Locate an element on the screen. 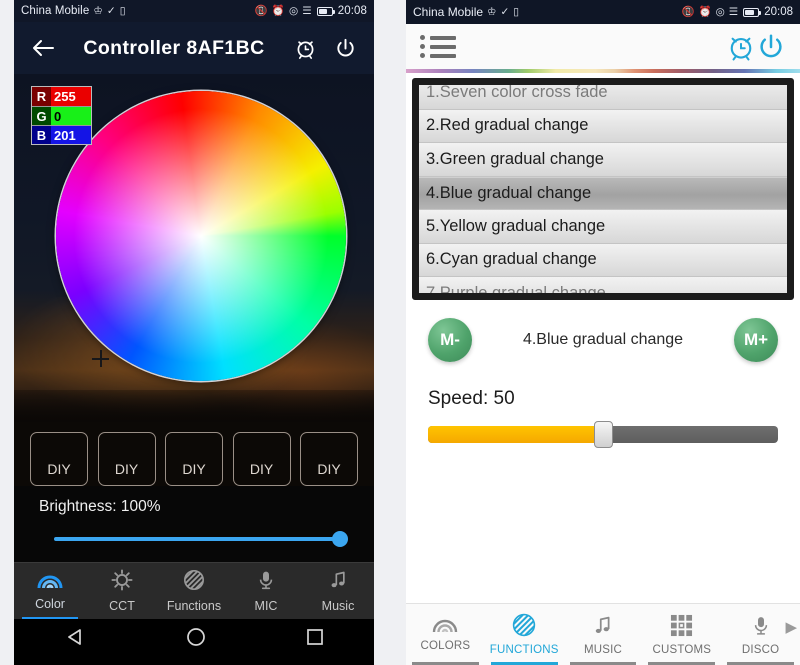  diy-button-1: DIY is located at coordinates (59, 459).